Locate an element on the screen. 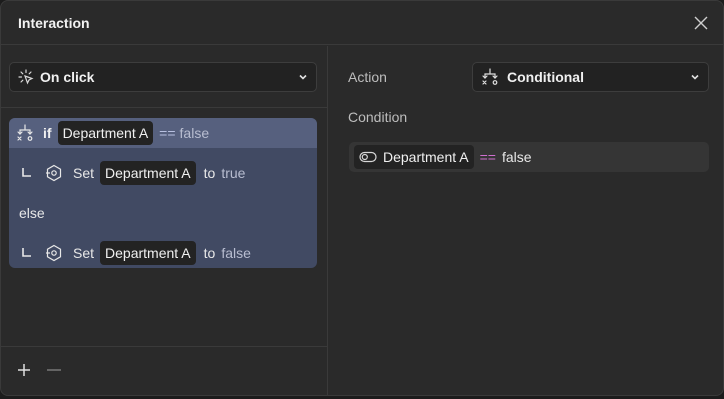 The image size is (724, 399). close-icon is located at coordinates (701, 22).